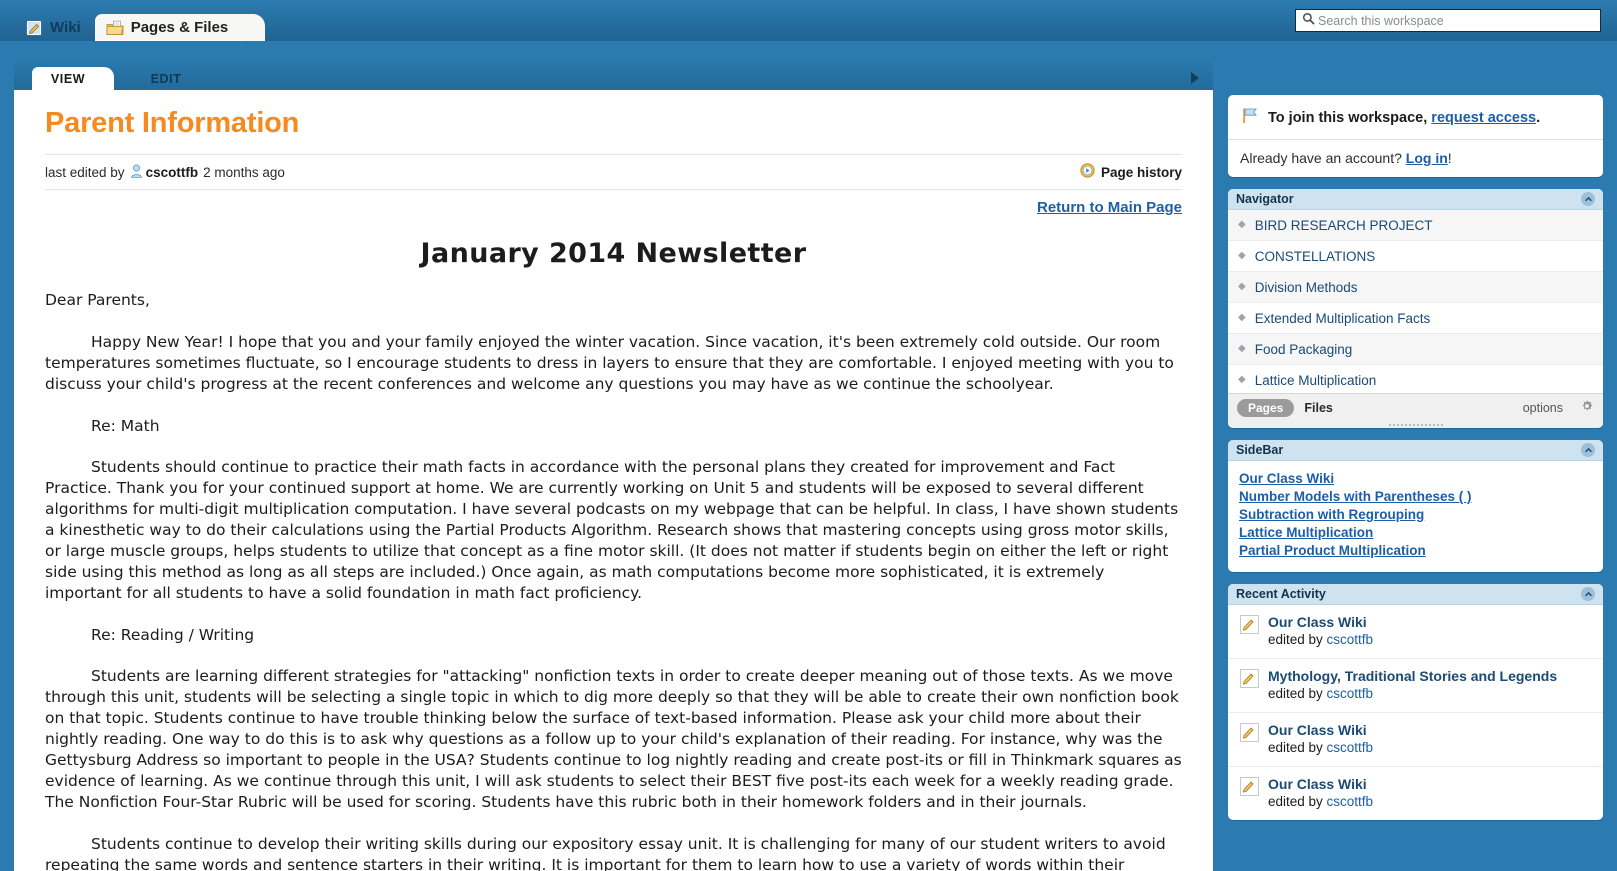 This screenshot has height=871, width=1617. What do you see at coordinates (1109, 207) in the screenshot?
I see `return-to-main-page-link: Return to Main Page` at bounding box center [1109, 207].